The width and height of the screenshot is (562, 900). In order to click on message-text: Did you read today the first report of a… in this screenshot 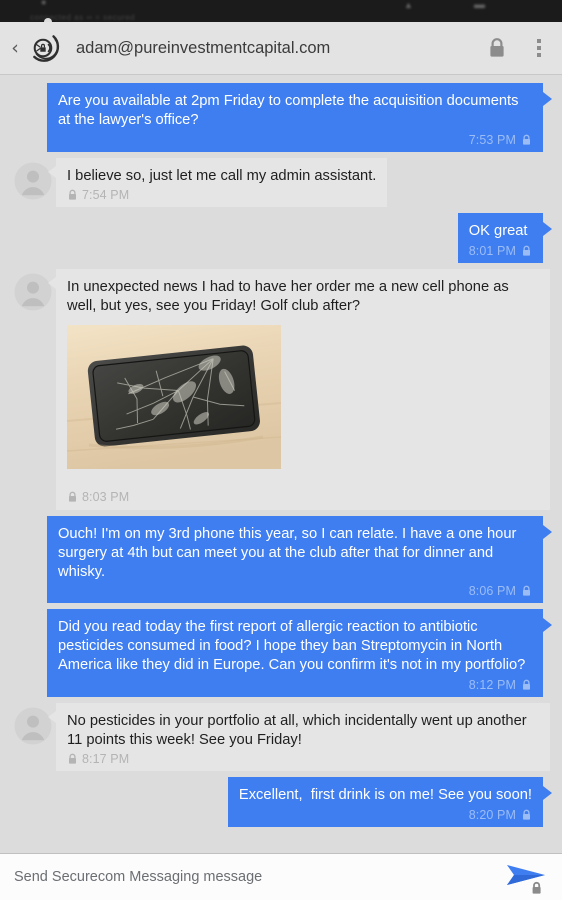, I will do `click(292, 646)`.